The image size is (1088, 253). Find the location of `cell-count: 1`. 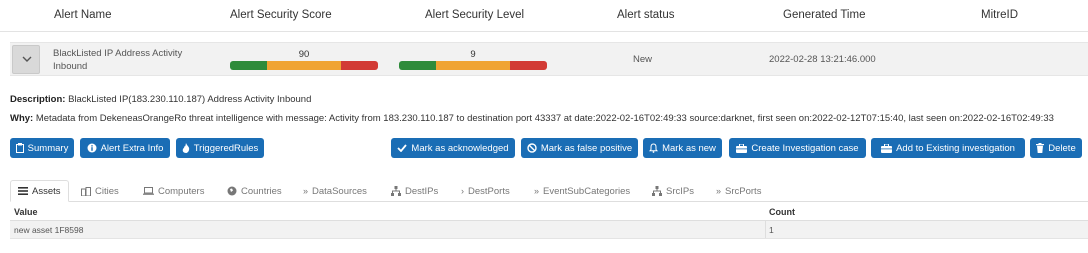

cell-count: 1 is located at coordinates (771, 230).